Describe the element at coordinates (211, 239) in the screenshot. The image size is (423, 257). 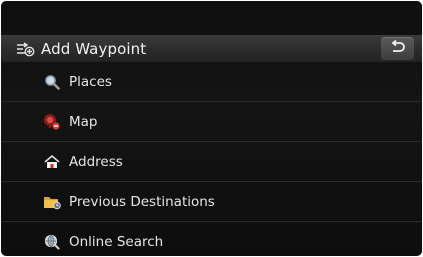
I see `menu-item-online-search: Online Search` at that location.